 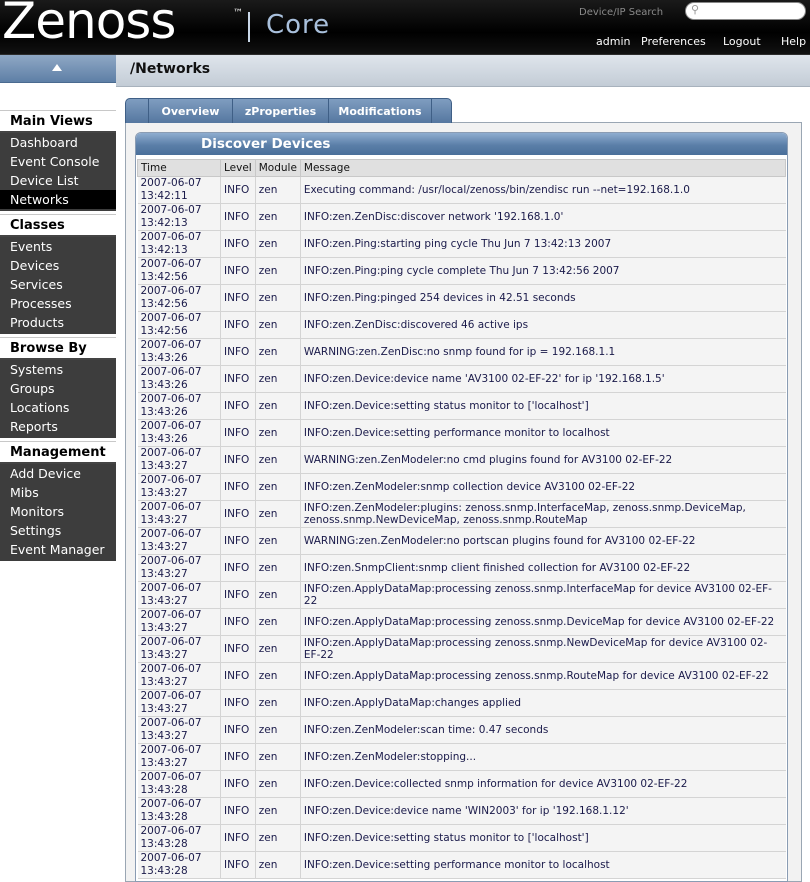 I want to click on tab-bar: Overview zProperties Modifications, so click(x=288, y=110).